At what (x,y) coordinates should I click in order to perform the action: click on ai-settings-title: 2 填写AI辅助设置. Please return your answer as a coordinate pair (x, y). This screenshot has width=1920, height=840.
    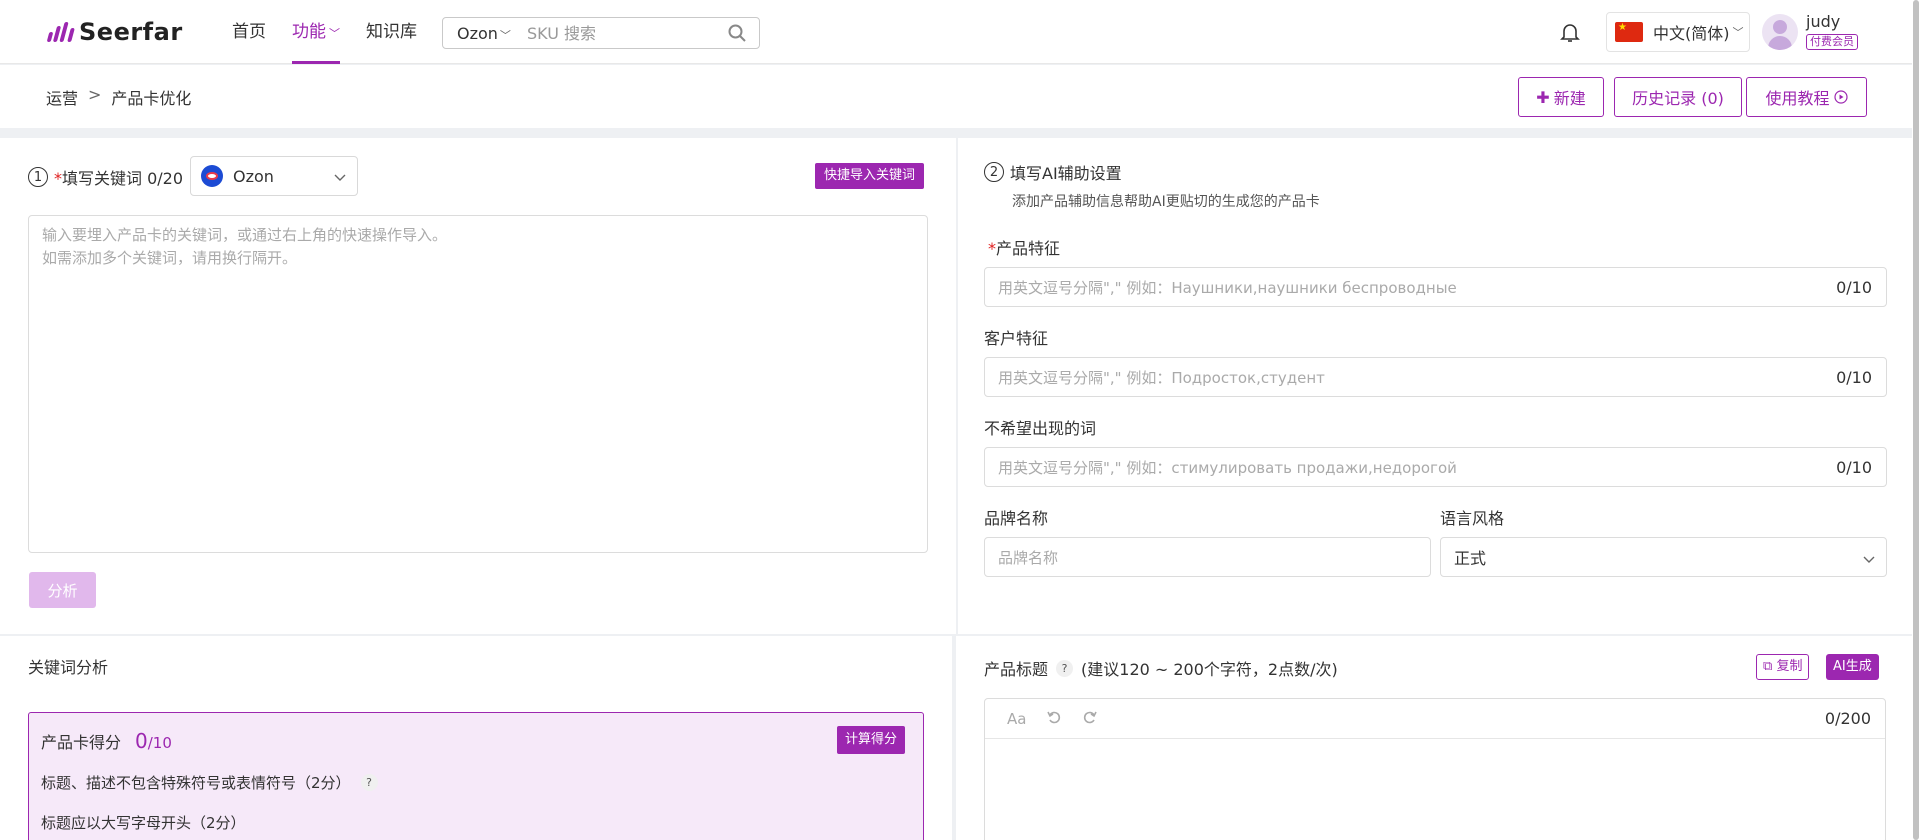
    Looking at the image, I should click on (1053, 172).